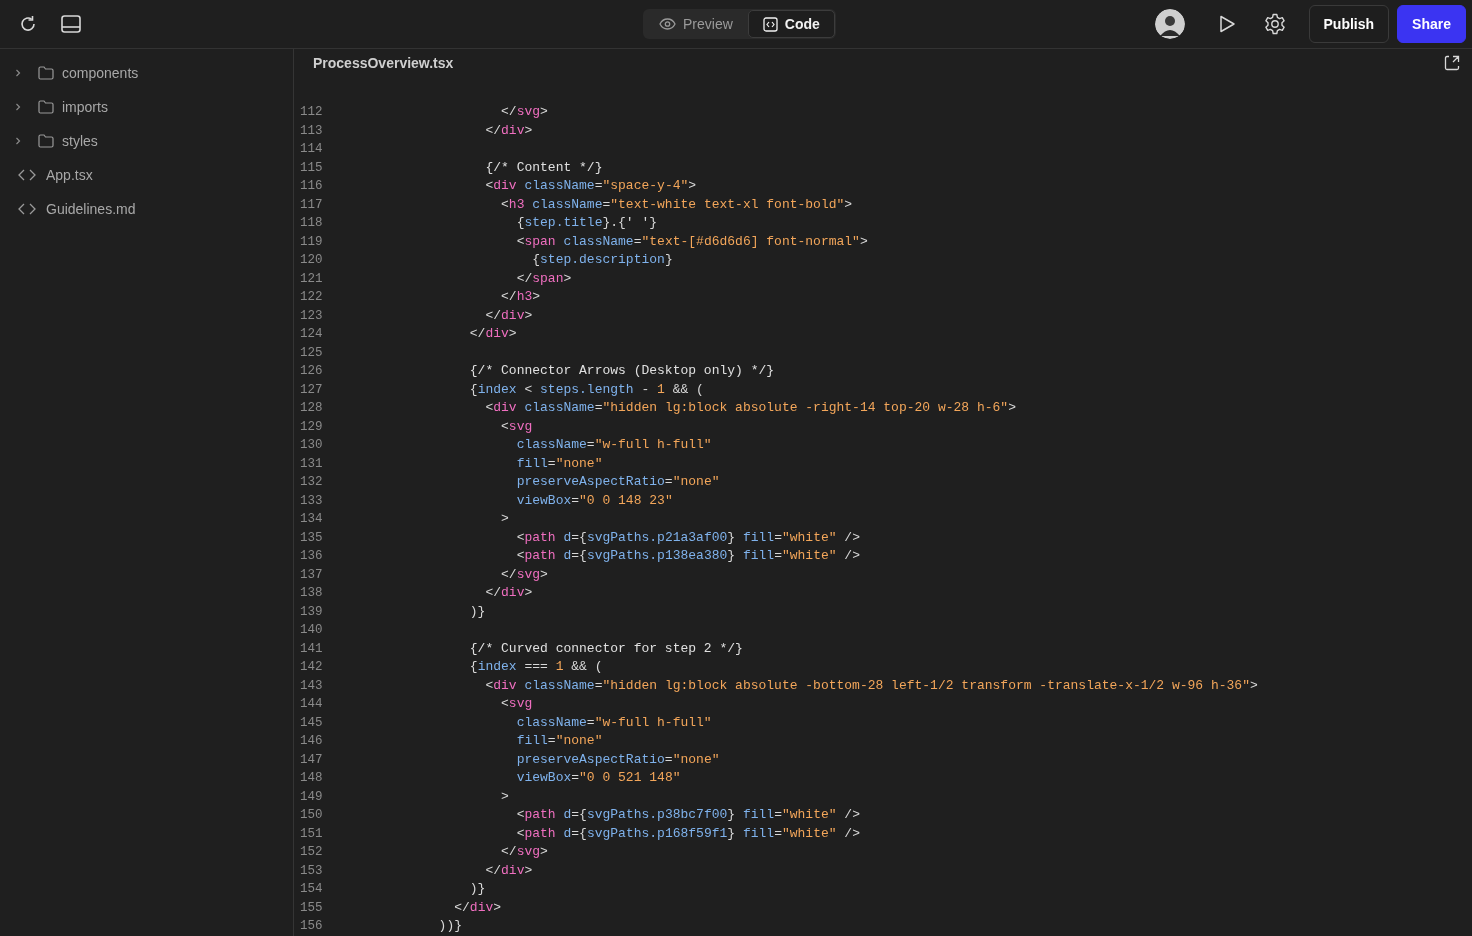  I want to click on line-number: 131, so click(311, 464).